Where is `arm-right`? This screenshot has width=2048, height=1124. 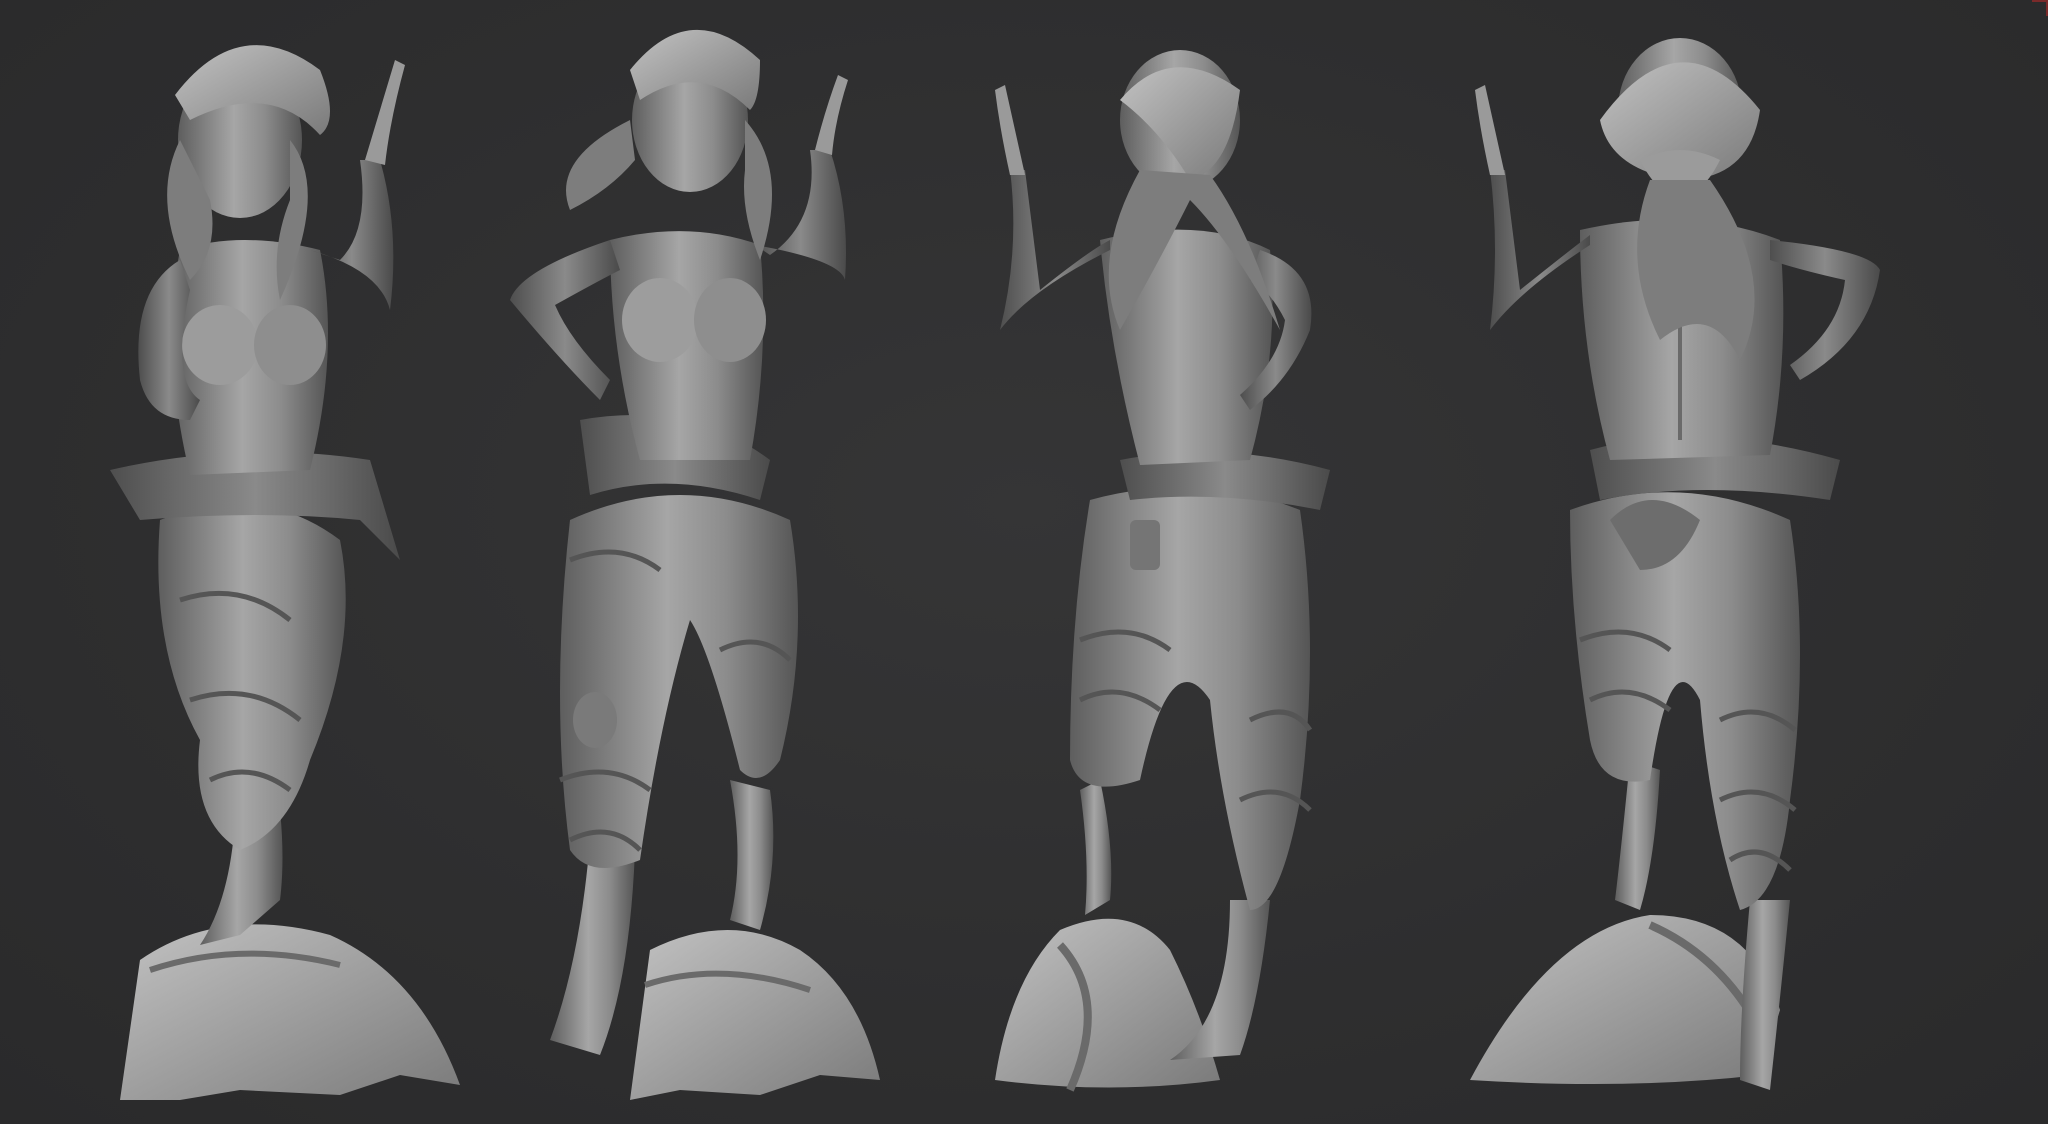 arm-right is located at coordinates (1825, 310).